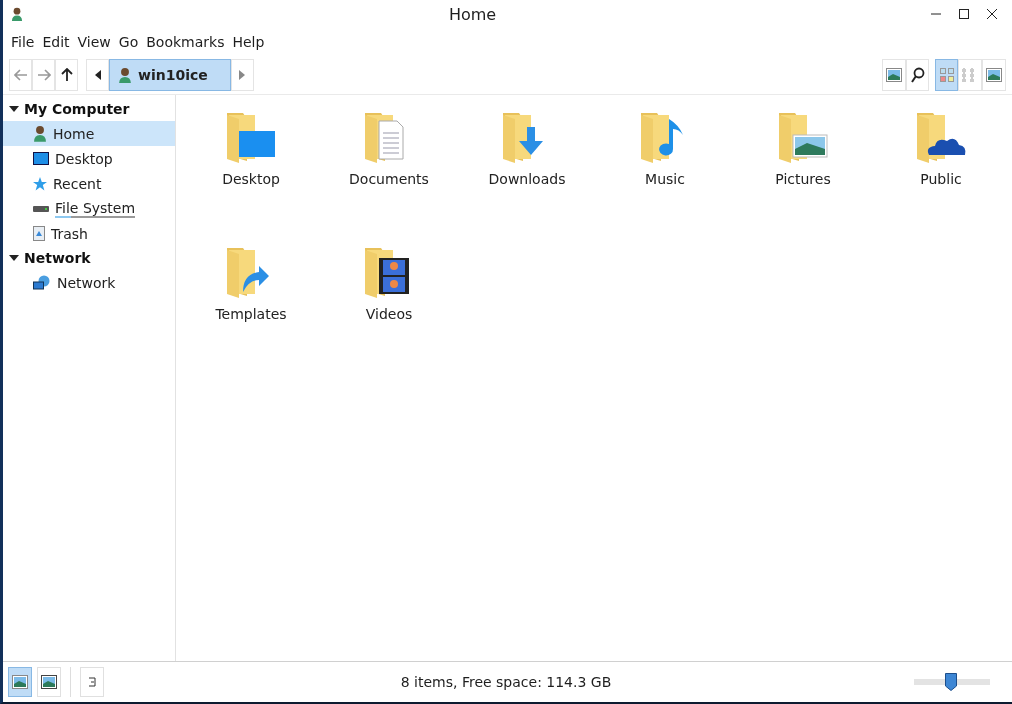  Describe the element at coordinates (66, 109) in the screenshot. I see `sidebar-section: My Computer` at that location.